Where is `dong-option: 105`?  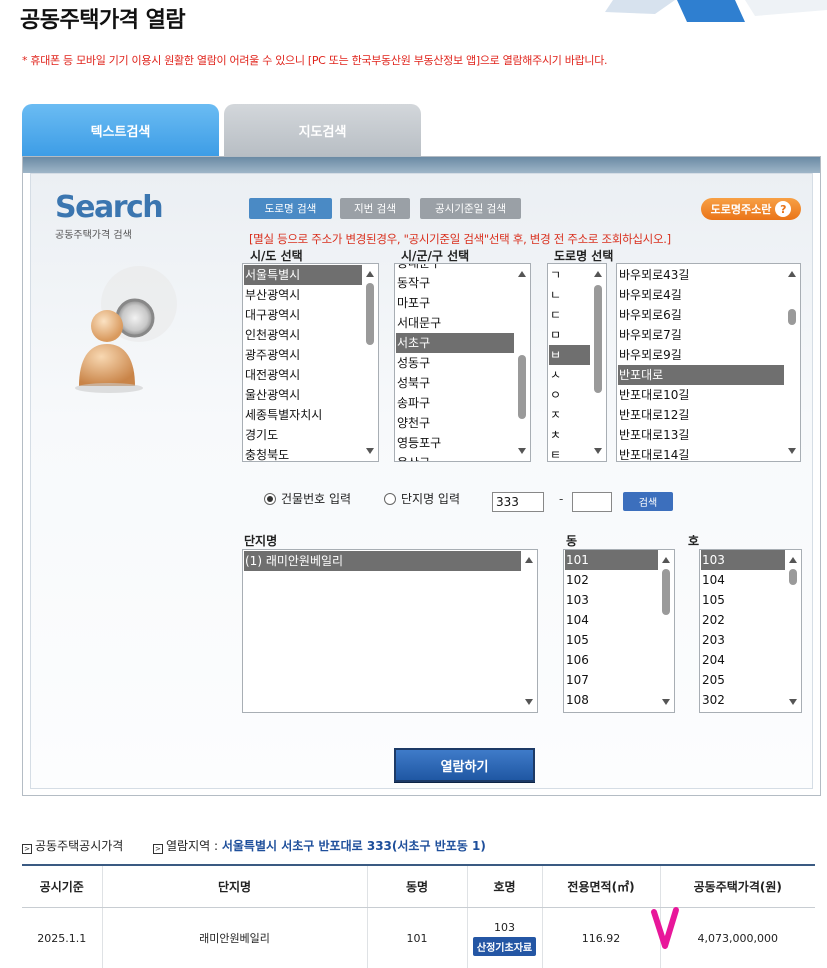
dong-option: 105 is located at coordinates (611, 640).